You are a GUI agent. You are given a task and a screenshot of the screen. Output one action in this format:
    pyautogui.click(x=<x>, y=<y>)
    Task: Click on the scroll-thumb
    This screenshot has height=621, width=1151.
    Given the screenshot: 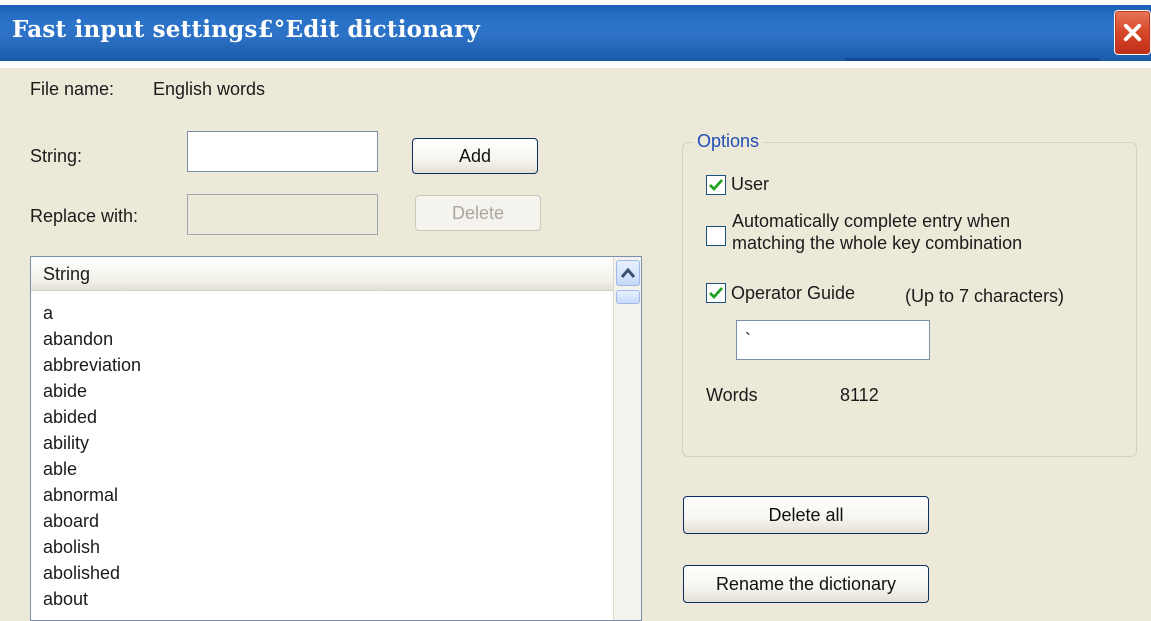 What is the action you would take?
    pyautogui.click(x=628, y=297)
    